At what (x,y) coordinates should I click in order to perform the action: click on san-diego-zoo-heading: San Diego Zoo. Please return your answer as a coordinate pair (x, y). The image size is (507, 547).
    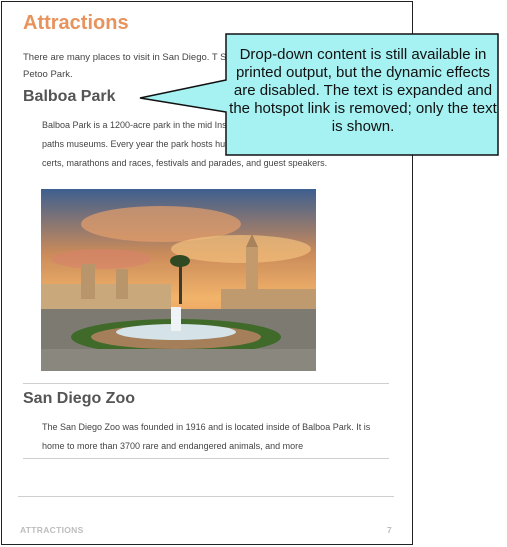
    Looking at the image, I should click on (79, 398).